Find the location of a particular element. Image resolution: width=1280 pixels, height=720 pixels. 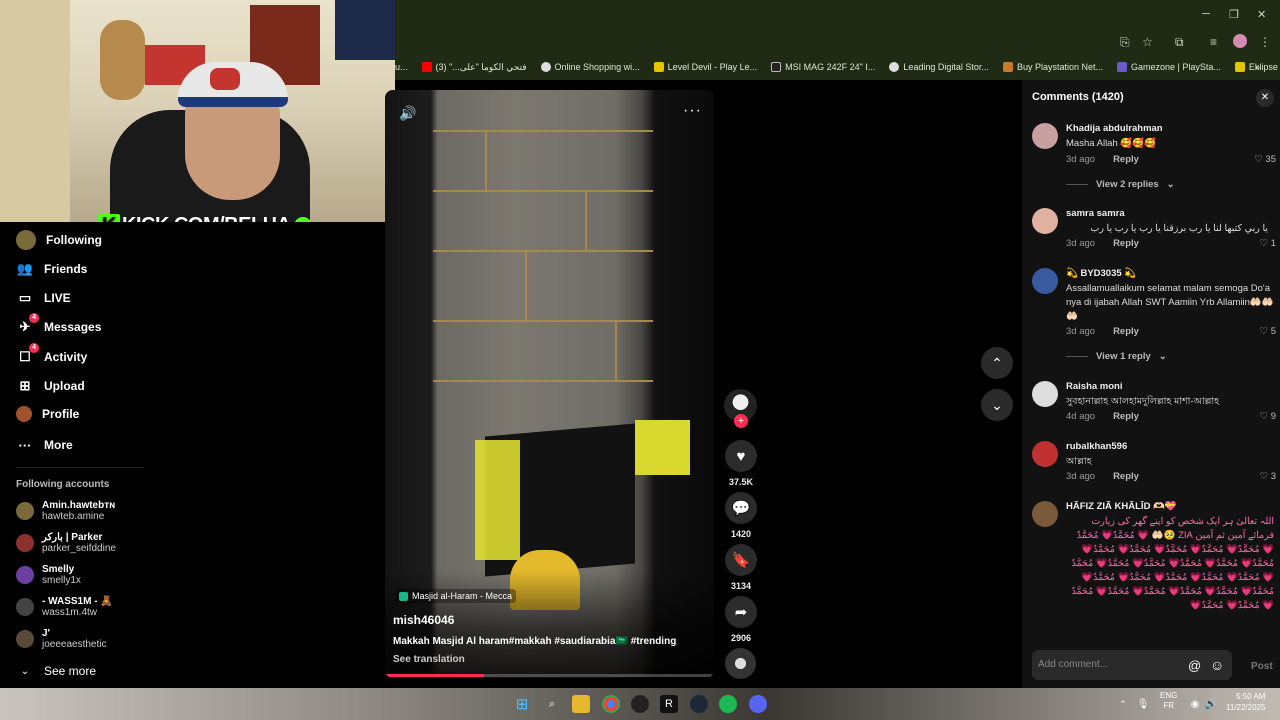

video-progress-bar is located at coordinates (549, 675).